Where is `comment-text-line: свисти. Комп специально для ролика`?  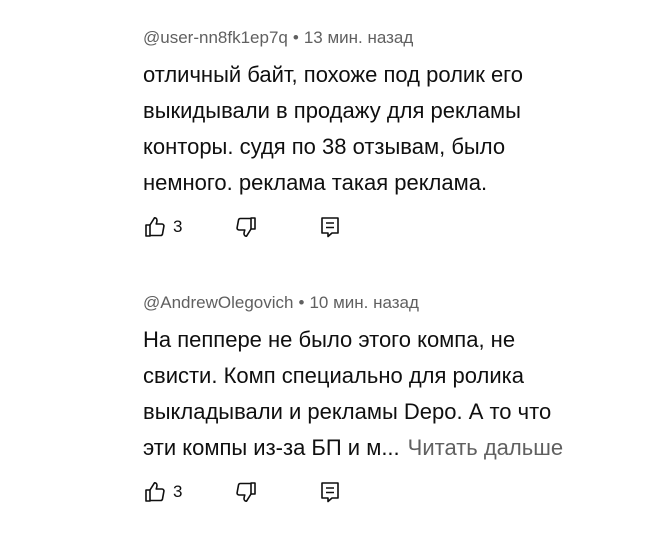
comment-text-line: свисти. Комп специально для ролика is located at coordinates (333, 375).